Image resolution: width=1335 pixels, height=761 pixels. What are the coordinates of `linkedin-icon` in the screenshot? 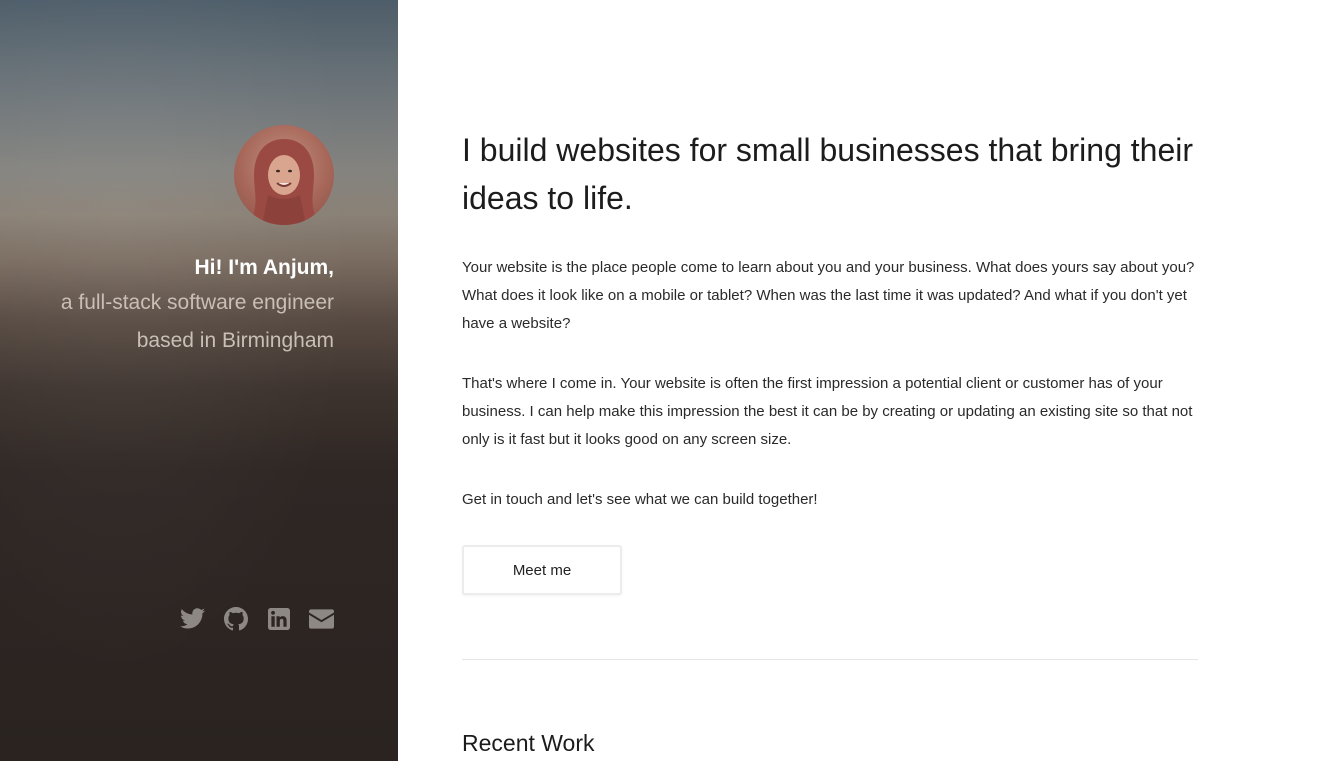 It's located at (278, 618).